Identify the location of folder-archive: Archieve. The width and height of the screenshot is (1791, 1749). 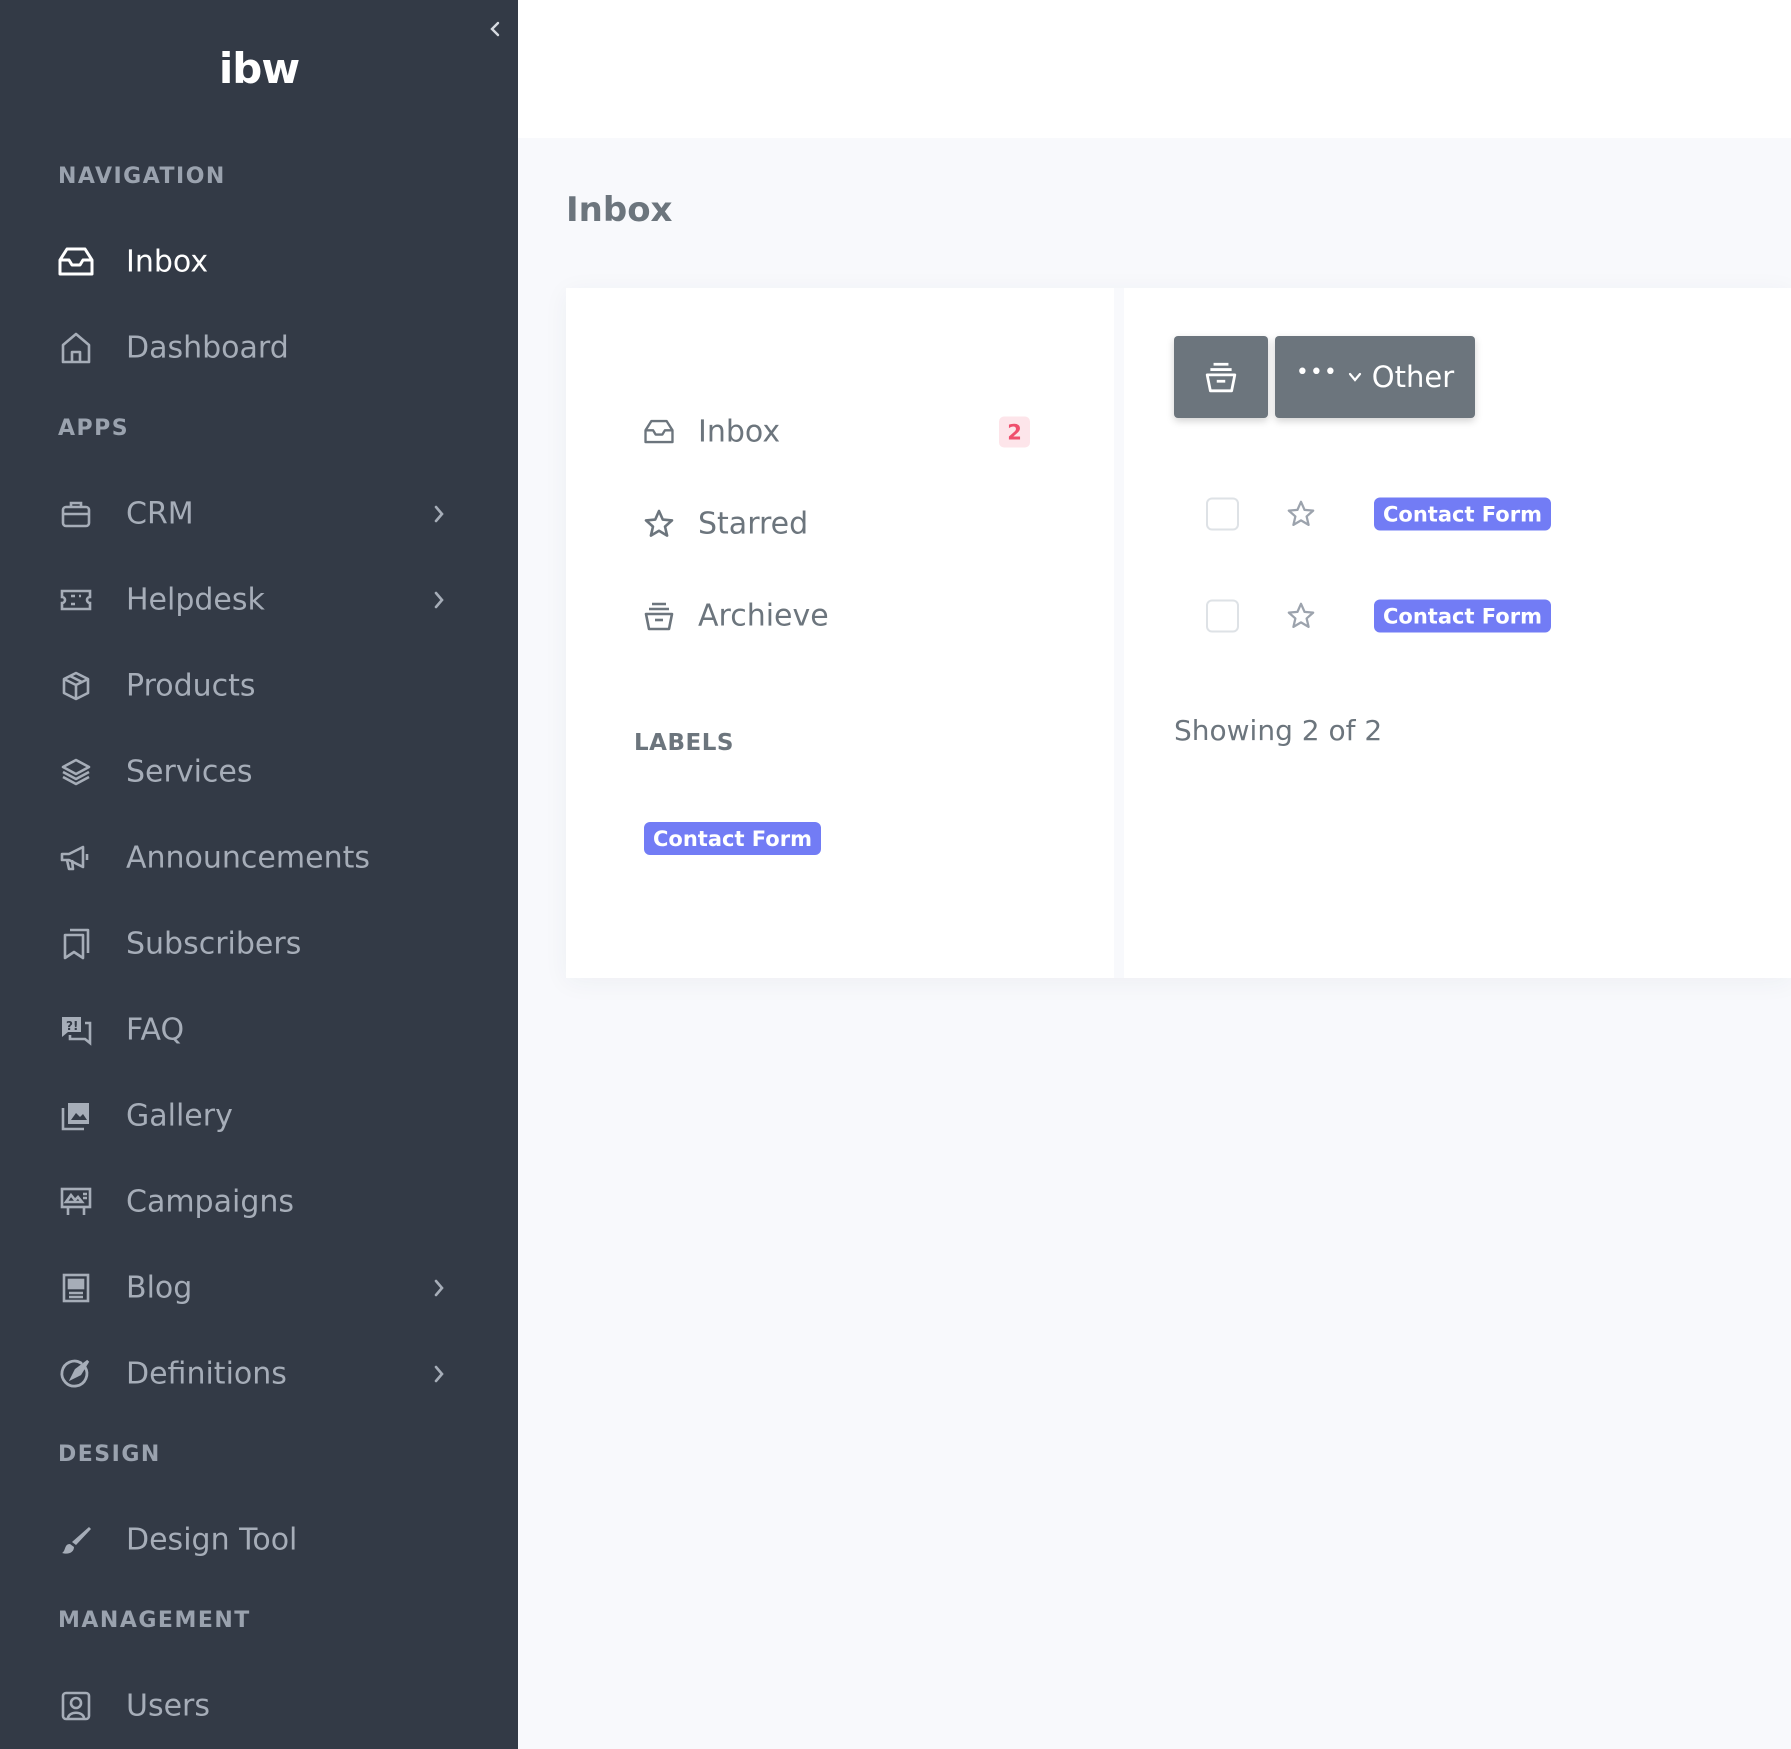
(842, 616).